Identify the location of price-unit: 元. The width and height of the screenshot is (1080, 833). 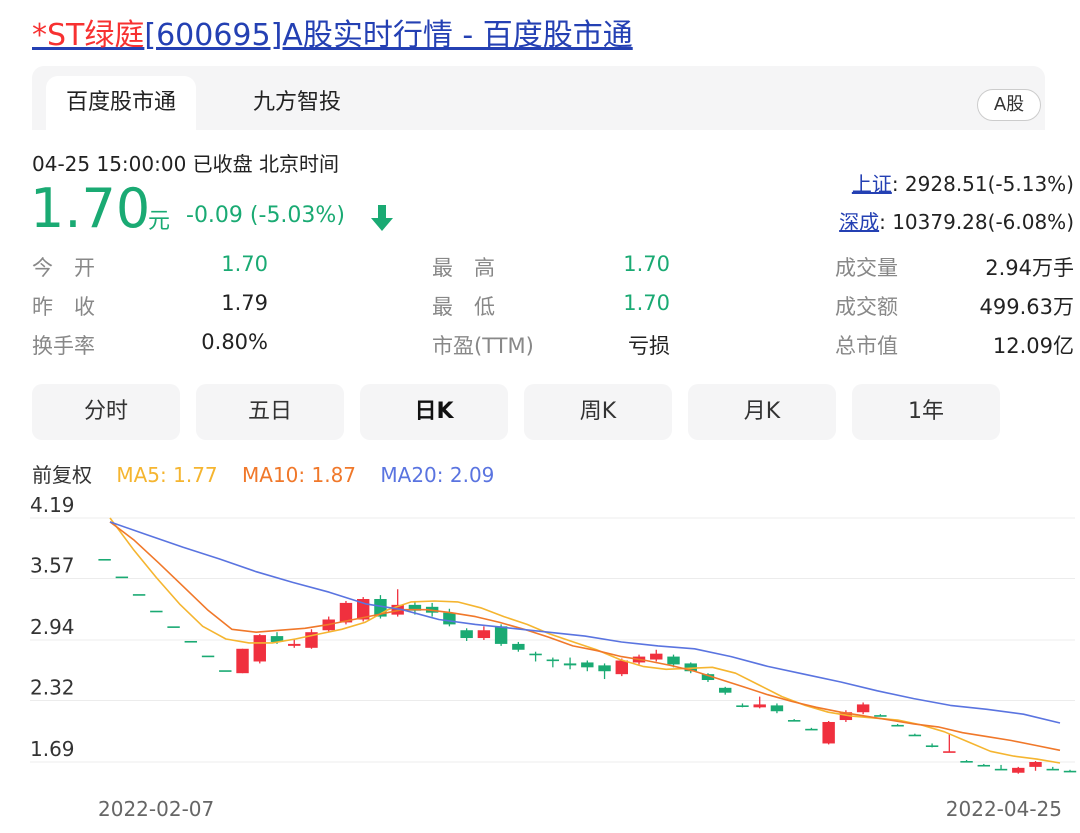
(159, 221).